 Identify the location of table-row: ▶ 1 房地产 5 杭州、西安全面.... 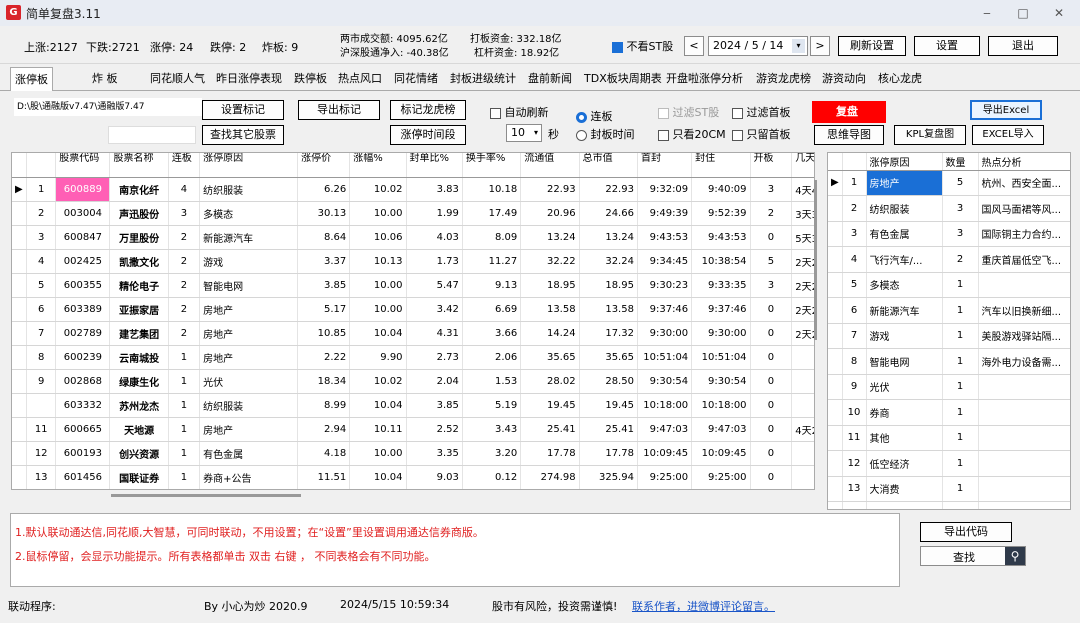
(949, 183).